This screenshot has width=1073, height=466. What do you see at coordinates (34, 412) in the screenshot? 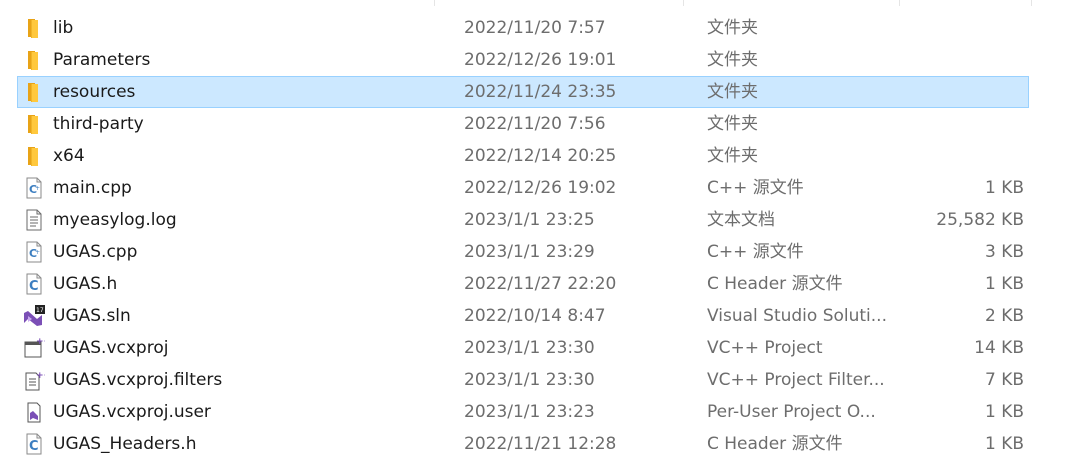
I see `user-file-icon` at bounding box center [34, 412].